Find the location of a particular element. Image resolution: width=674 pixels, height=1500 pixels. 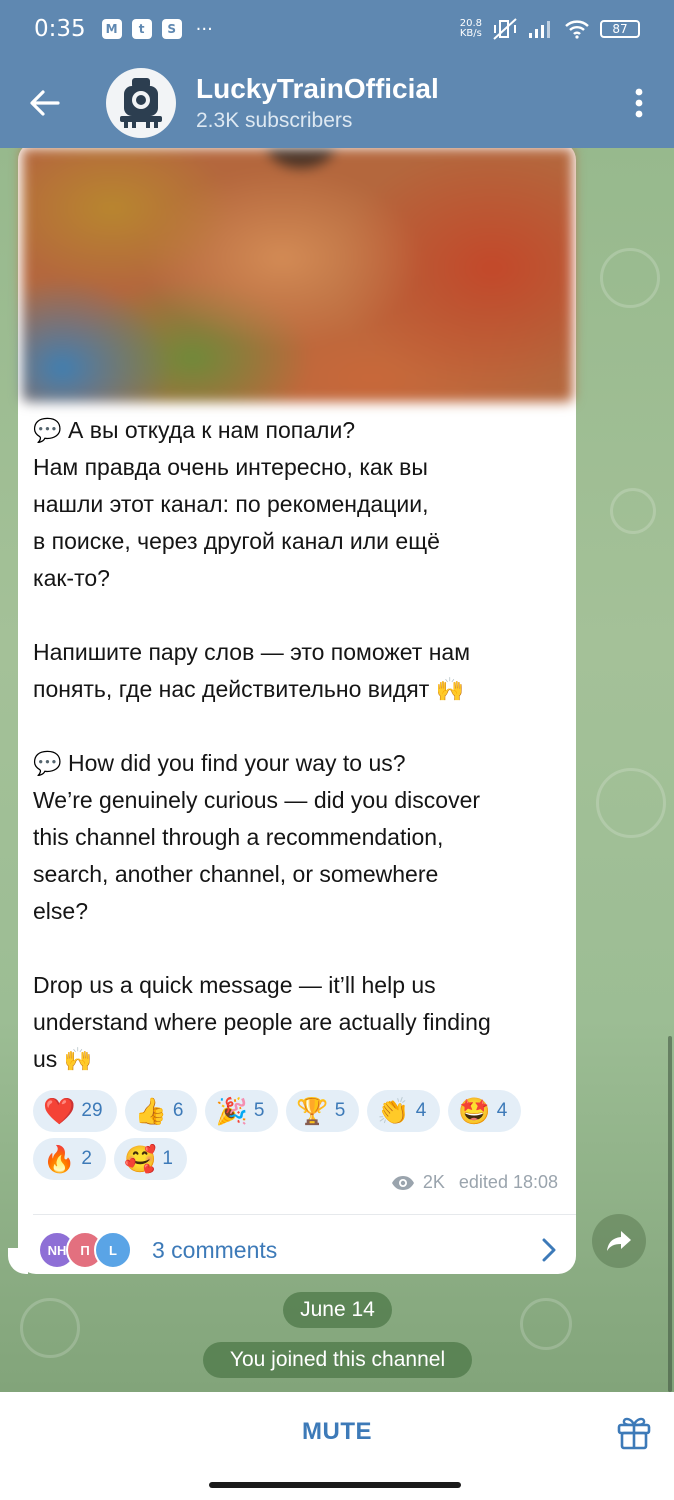

channel-avatar is located at coordinates (141, 103).